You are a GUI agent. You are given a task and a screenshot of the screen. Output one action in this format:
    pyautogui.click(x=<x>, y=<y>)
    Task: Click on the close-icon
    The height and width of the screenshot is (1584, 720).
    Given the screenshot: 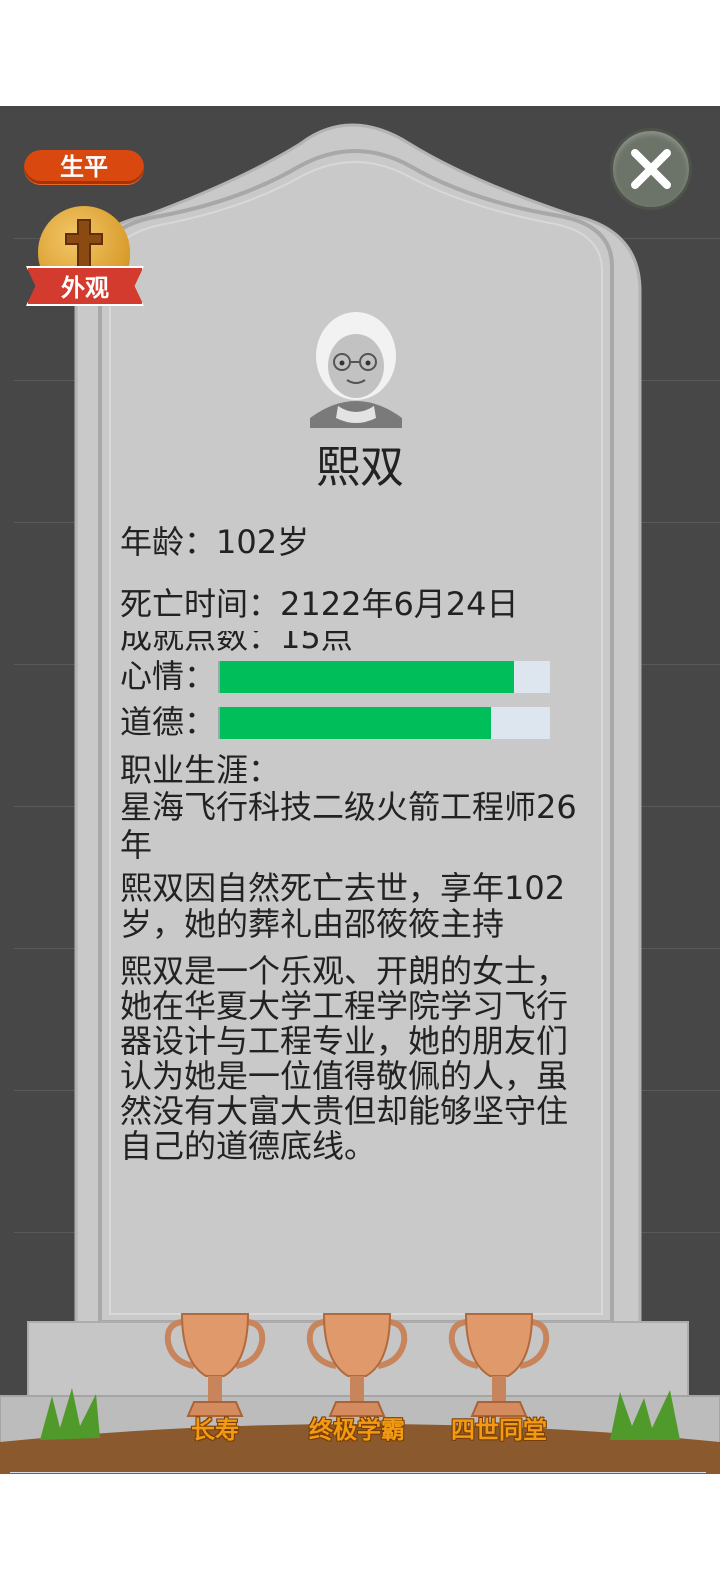 What is the action you would take?
    pyautogui.click(x=651, y=169)
    